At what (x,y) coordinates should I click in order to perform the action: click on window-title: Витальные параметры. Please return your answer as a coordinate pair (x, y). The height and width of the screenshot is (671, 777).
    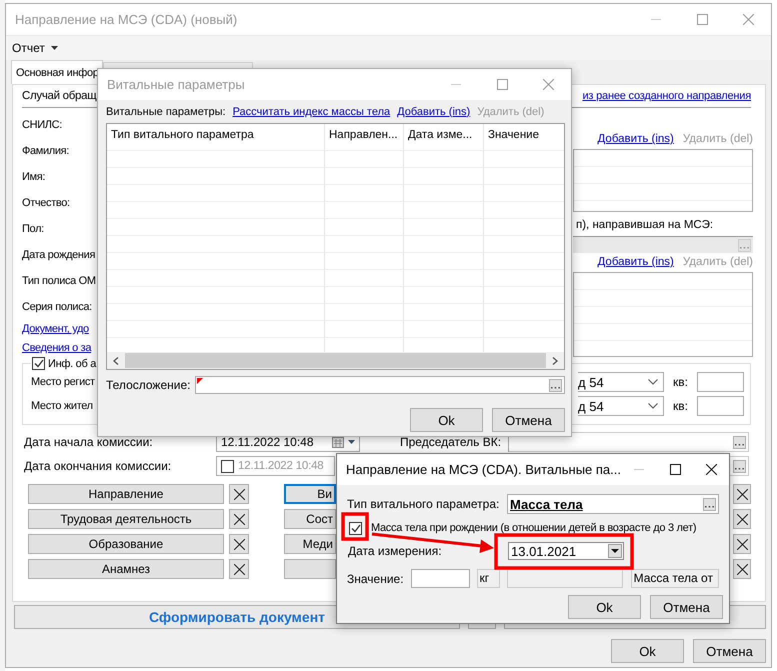
    Looking at the image, I should click on (176, 84).